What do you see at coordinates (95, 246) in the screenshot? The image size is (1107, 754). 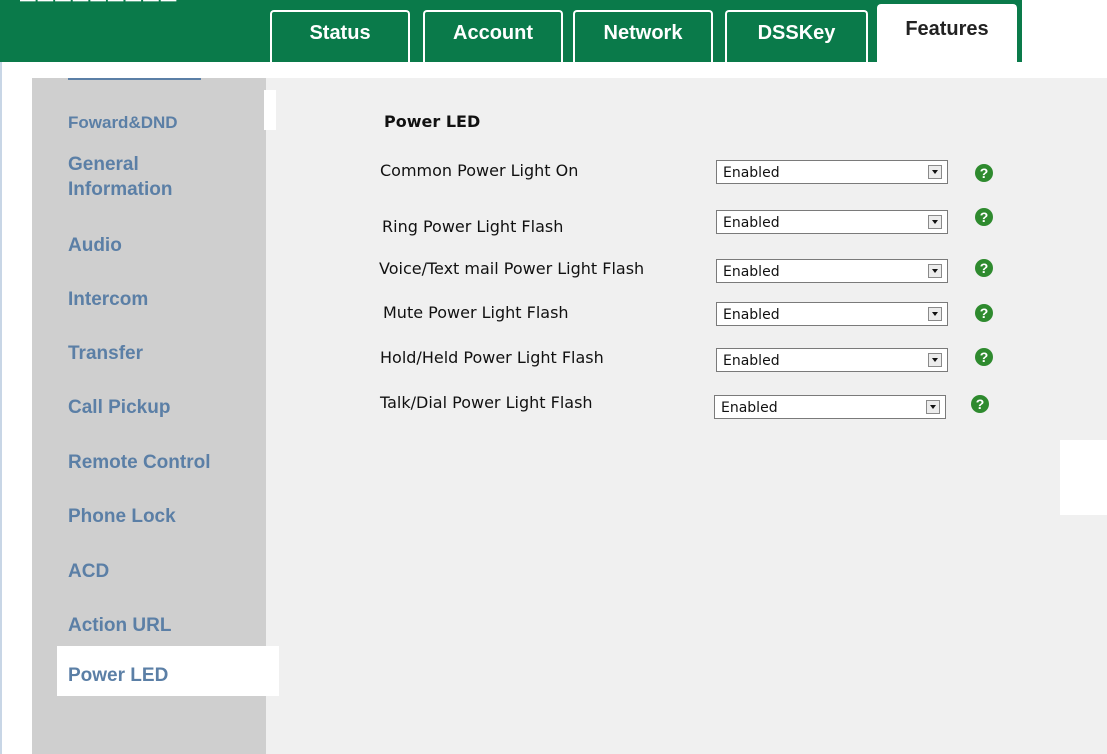 I see `sidebar-item-audio: Audio` at bounding box center [95, 246].